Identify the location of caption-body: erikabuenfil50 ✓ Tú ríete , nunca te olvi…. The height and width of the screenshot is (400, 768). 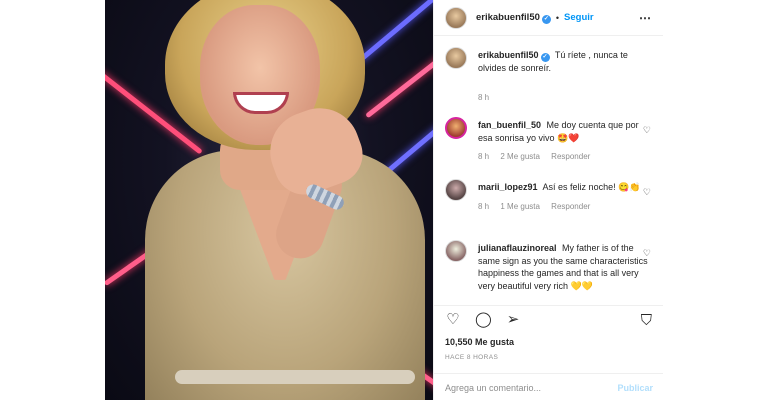
(563, 76).